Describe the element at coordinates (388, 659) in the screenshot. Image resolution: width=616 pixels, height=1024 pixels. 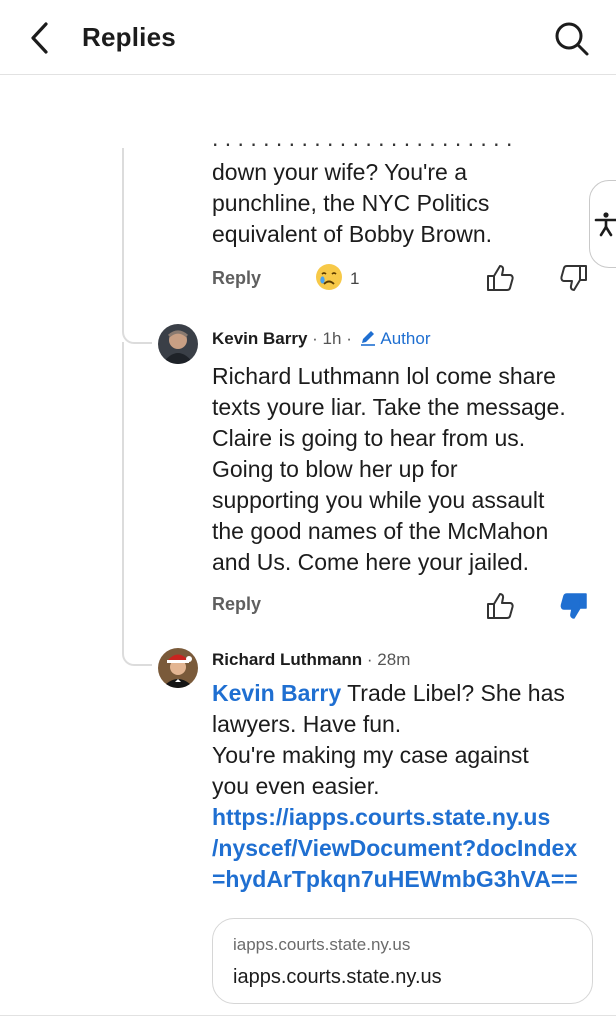
I see `timestamp: · 28m` at that location.